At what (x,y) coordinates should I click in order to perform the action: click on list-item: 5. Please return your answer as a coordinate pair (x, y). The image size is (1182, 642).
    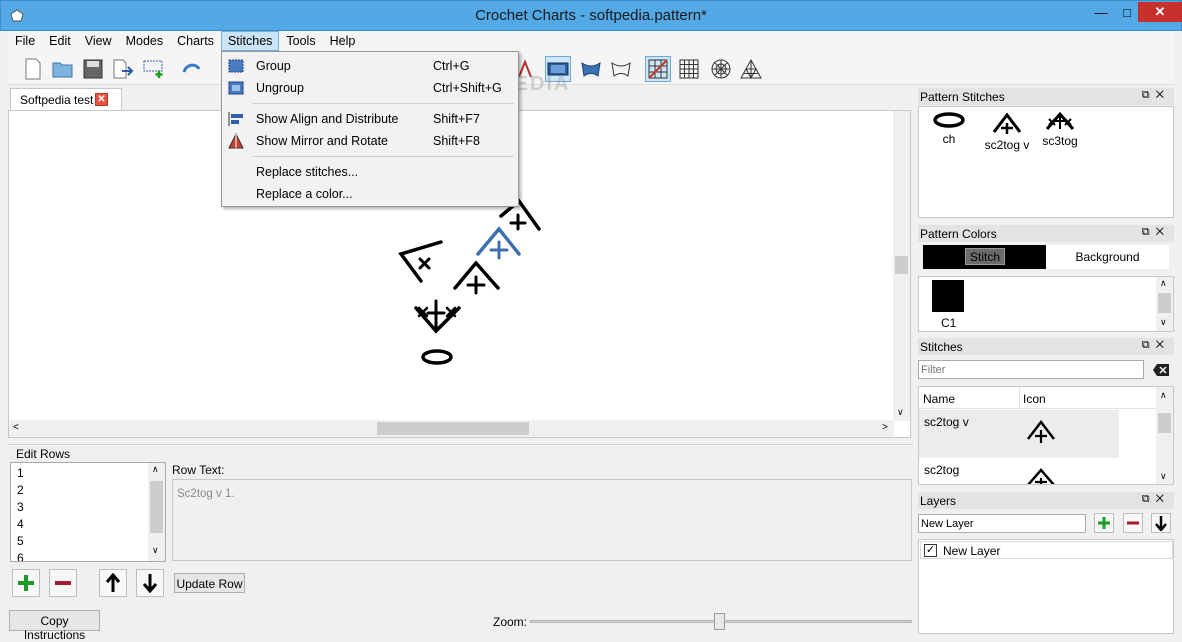
    Looking at the image, I should click on (20, 541).